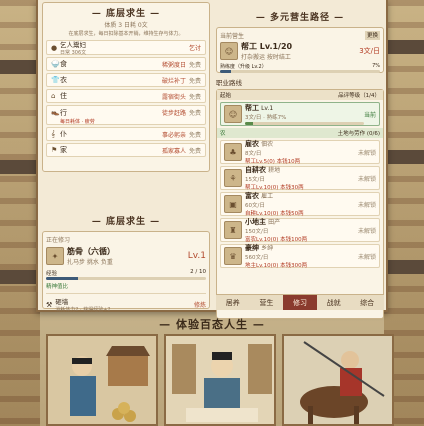  Describe the element at coordinates (63, 134) in the screenshot. I see `need-label: 仆` at that location.